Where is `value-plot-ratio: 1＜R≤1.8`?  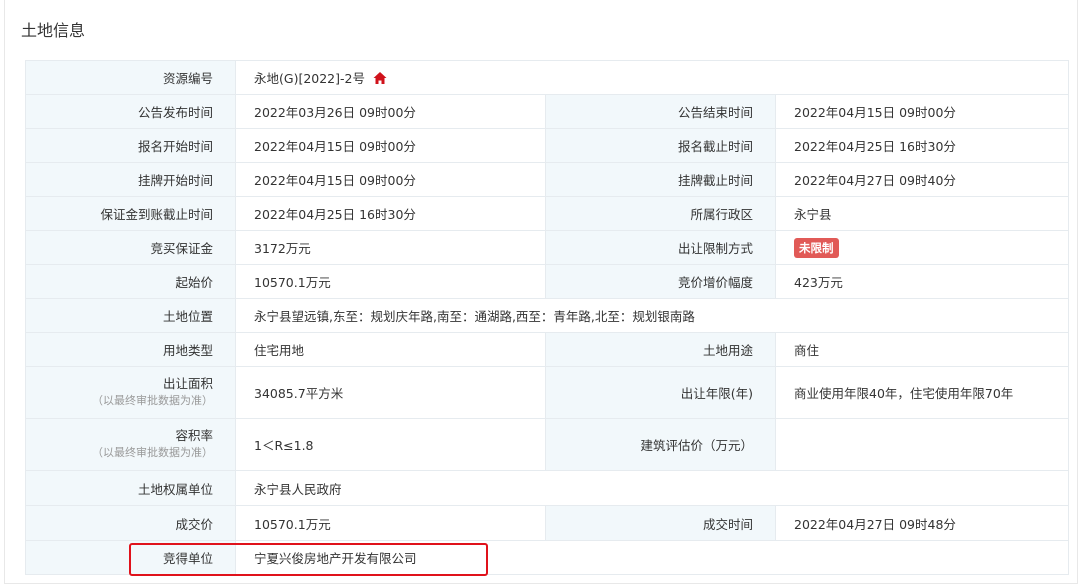 value-plot-ratio: 1＜R≤1.8 is located at coordinates (390, 444).